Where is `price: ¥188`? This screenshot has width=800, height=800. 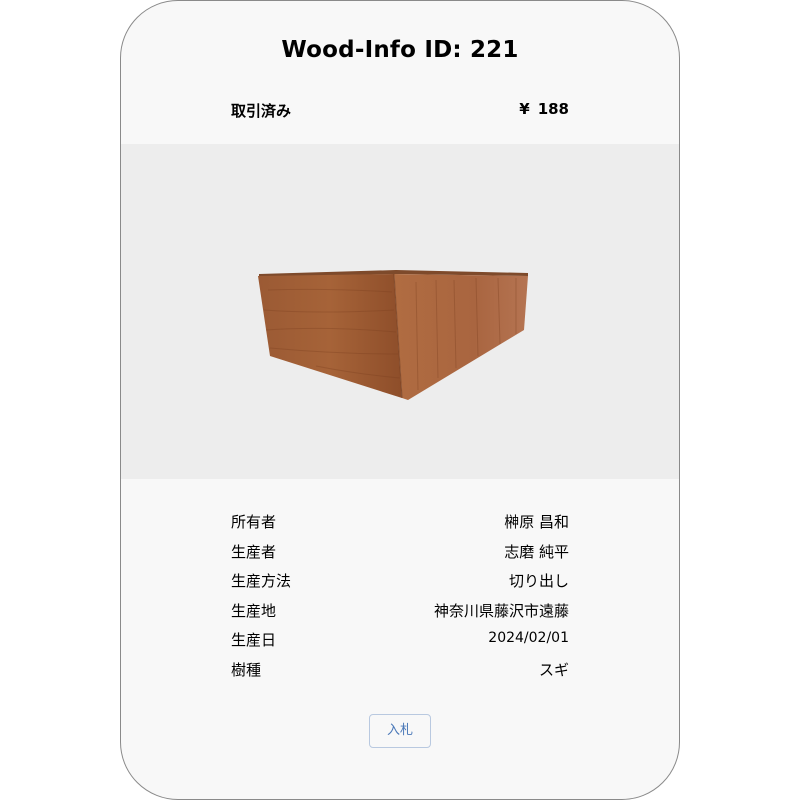 price: ¥188 is located at coordinates (544, 109).